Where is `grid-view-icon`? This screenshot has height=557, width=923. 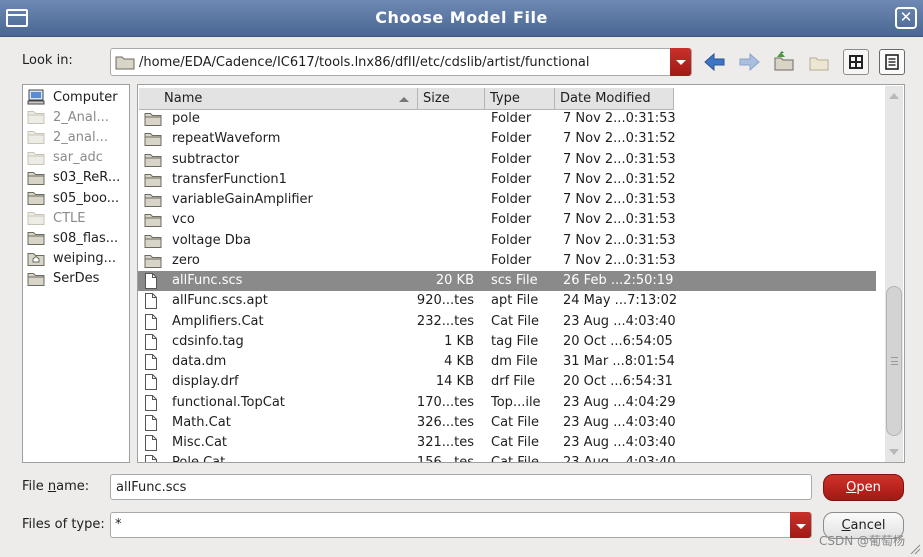 grid-view-icon is located at coordinates (856, 62).